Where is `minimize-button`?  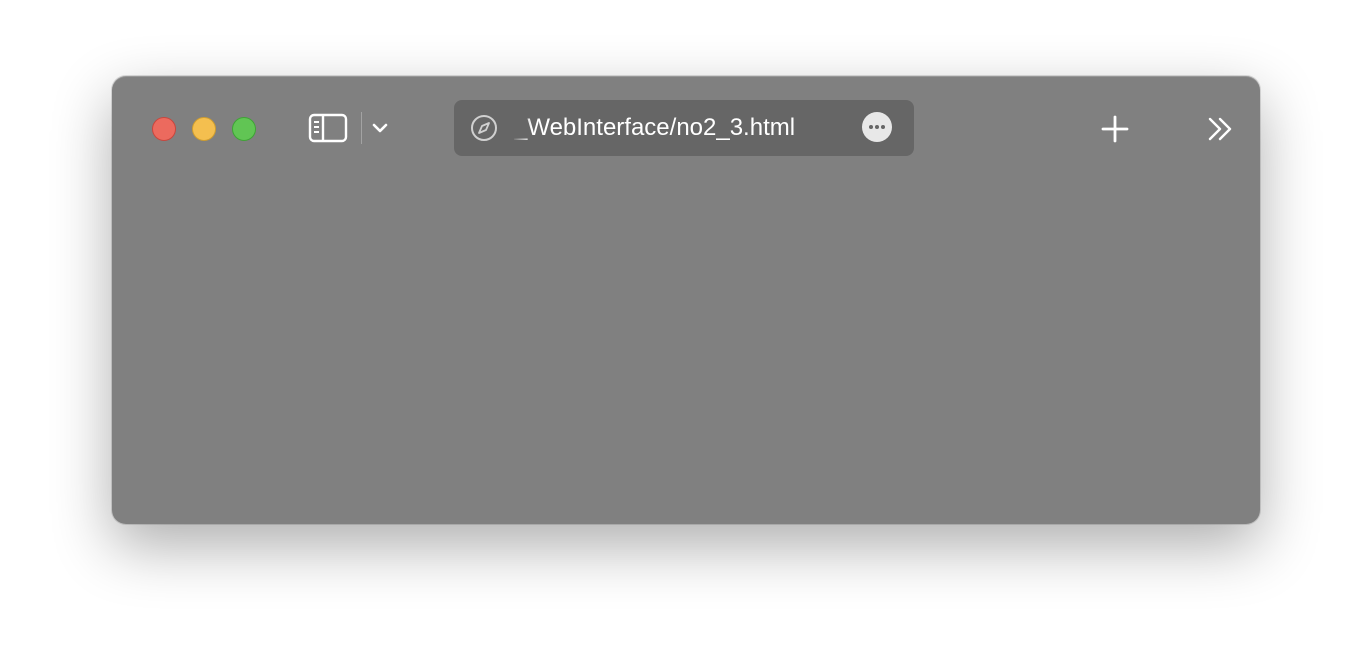 minimize-button is located at coordinates (204, 129).